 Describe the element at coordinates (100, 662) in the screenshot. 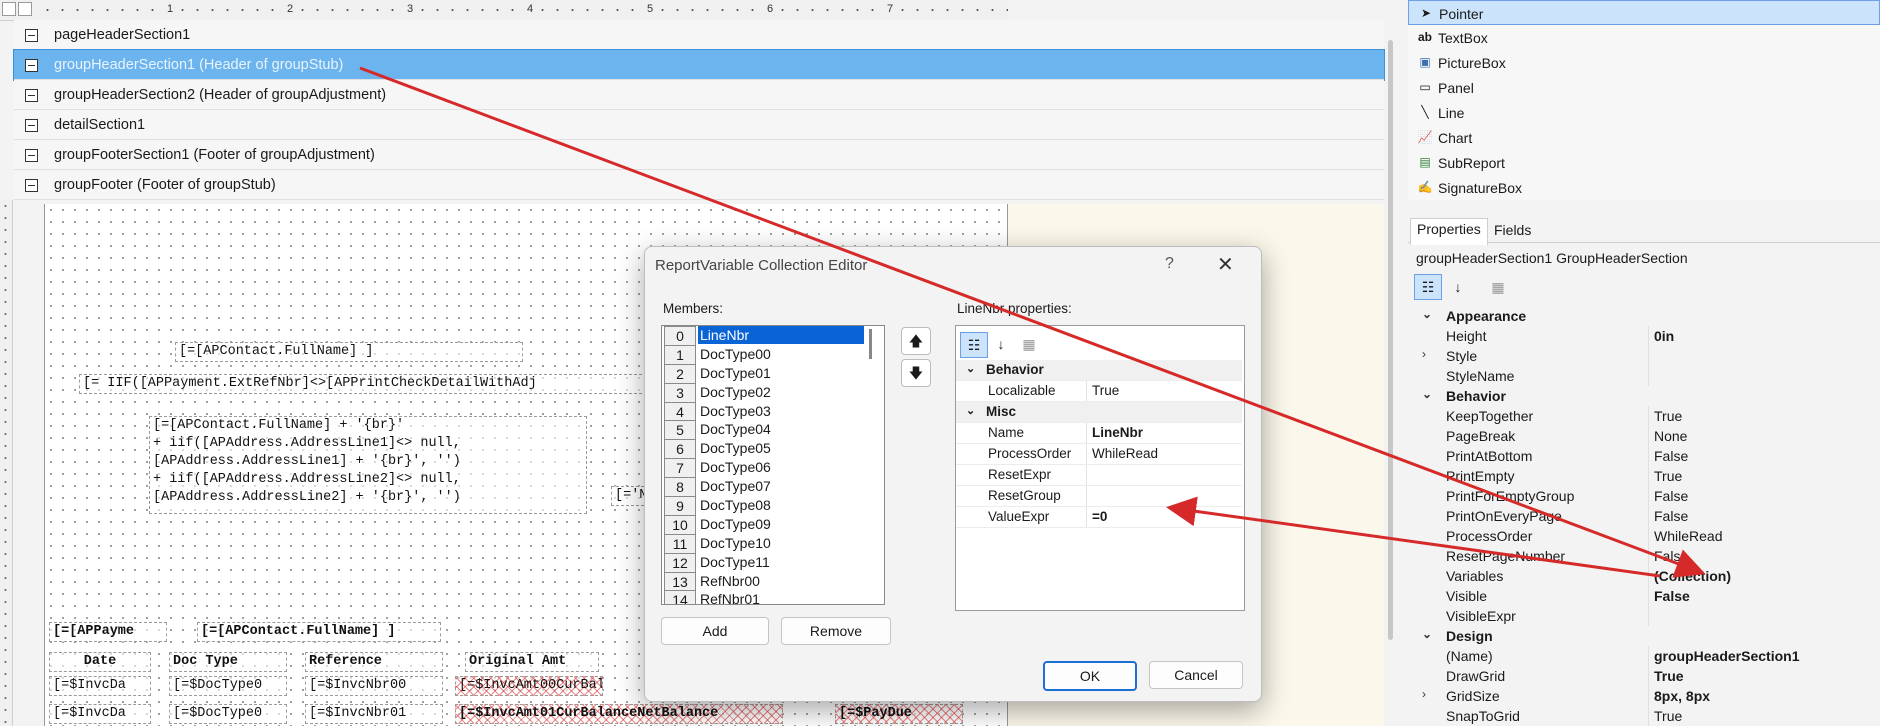

I see `column-header-date: Date` at that location.